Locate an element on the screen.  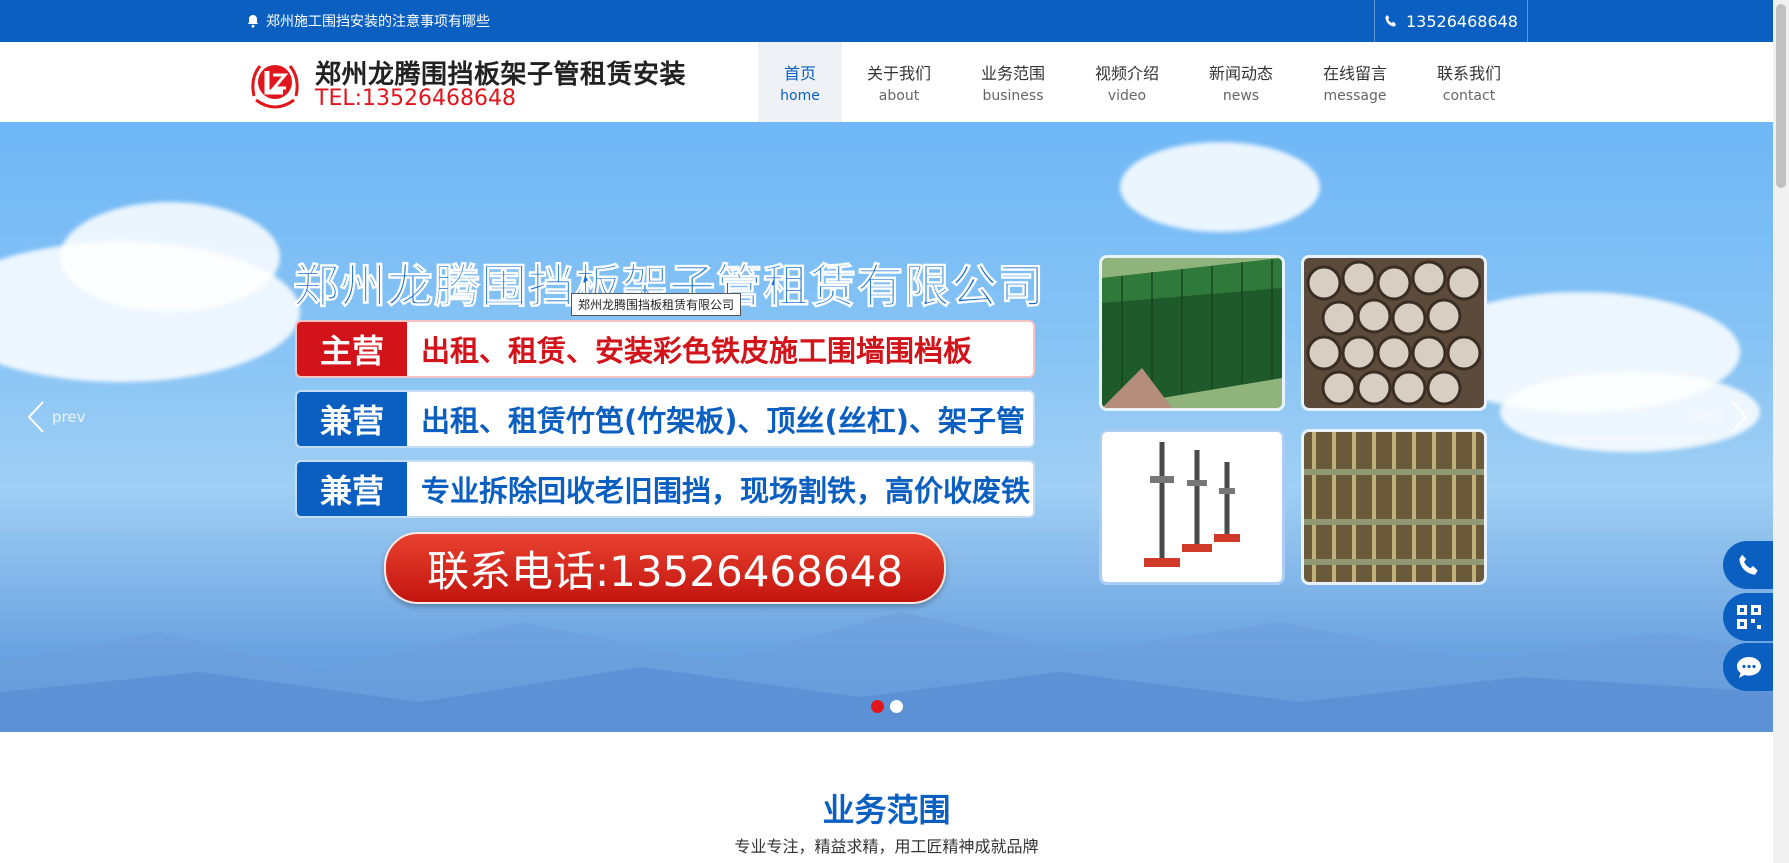
nav-label-zh: 业务范围 is located at coordinates (1012, 73).